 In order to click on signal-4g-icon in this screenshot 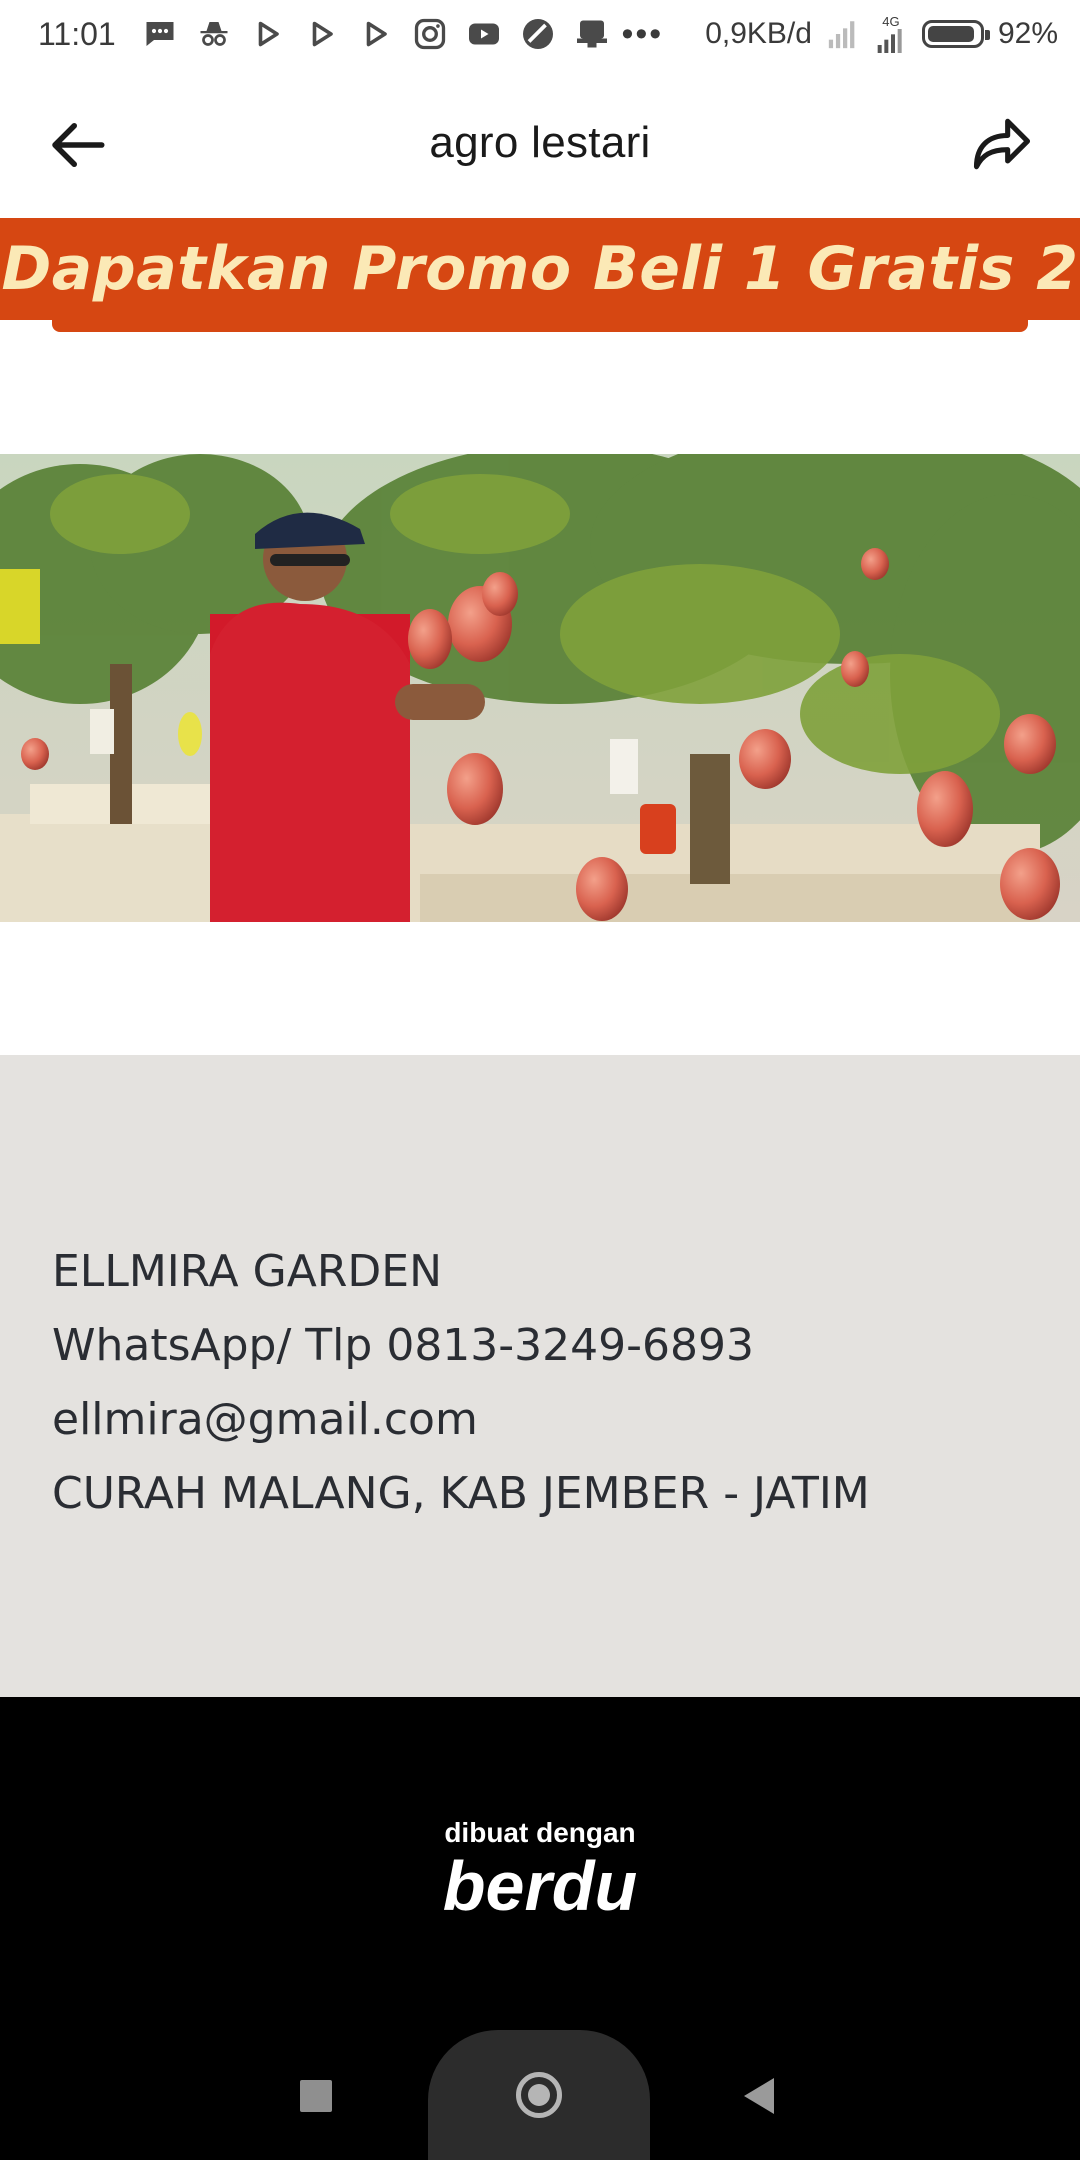, I will do `click(891, 41)`.